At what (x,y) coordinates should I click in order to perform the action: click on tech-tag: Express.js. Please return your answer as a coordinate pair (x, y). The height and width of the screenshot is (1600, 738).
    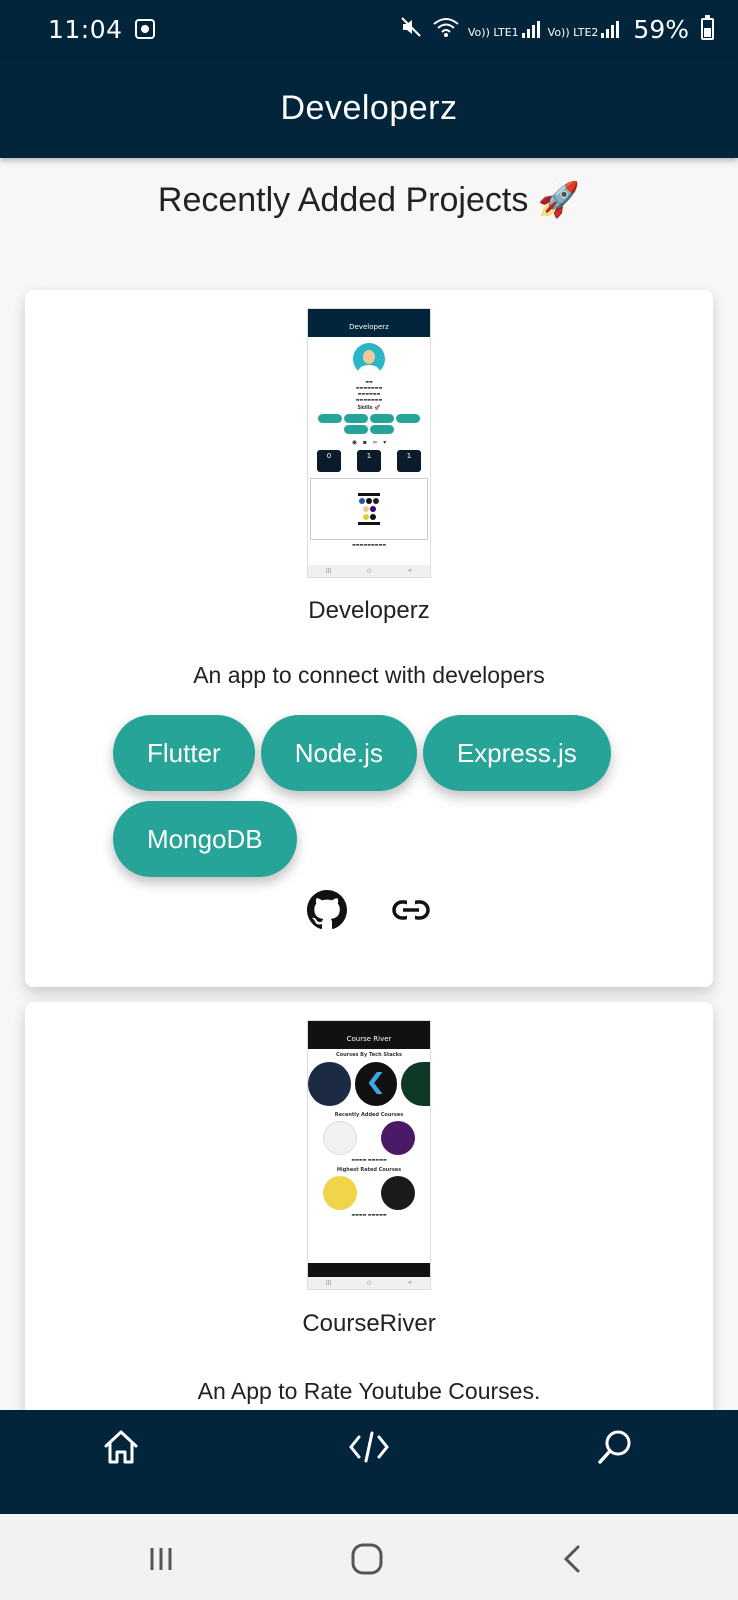
    Looking at the image, I should click on (516, 753).